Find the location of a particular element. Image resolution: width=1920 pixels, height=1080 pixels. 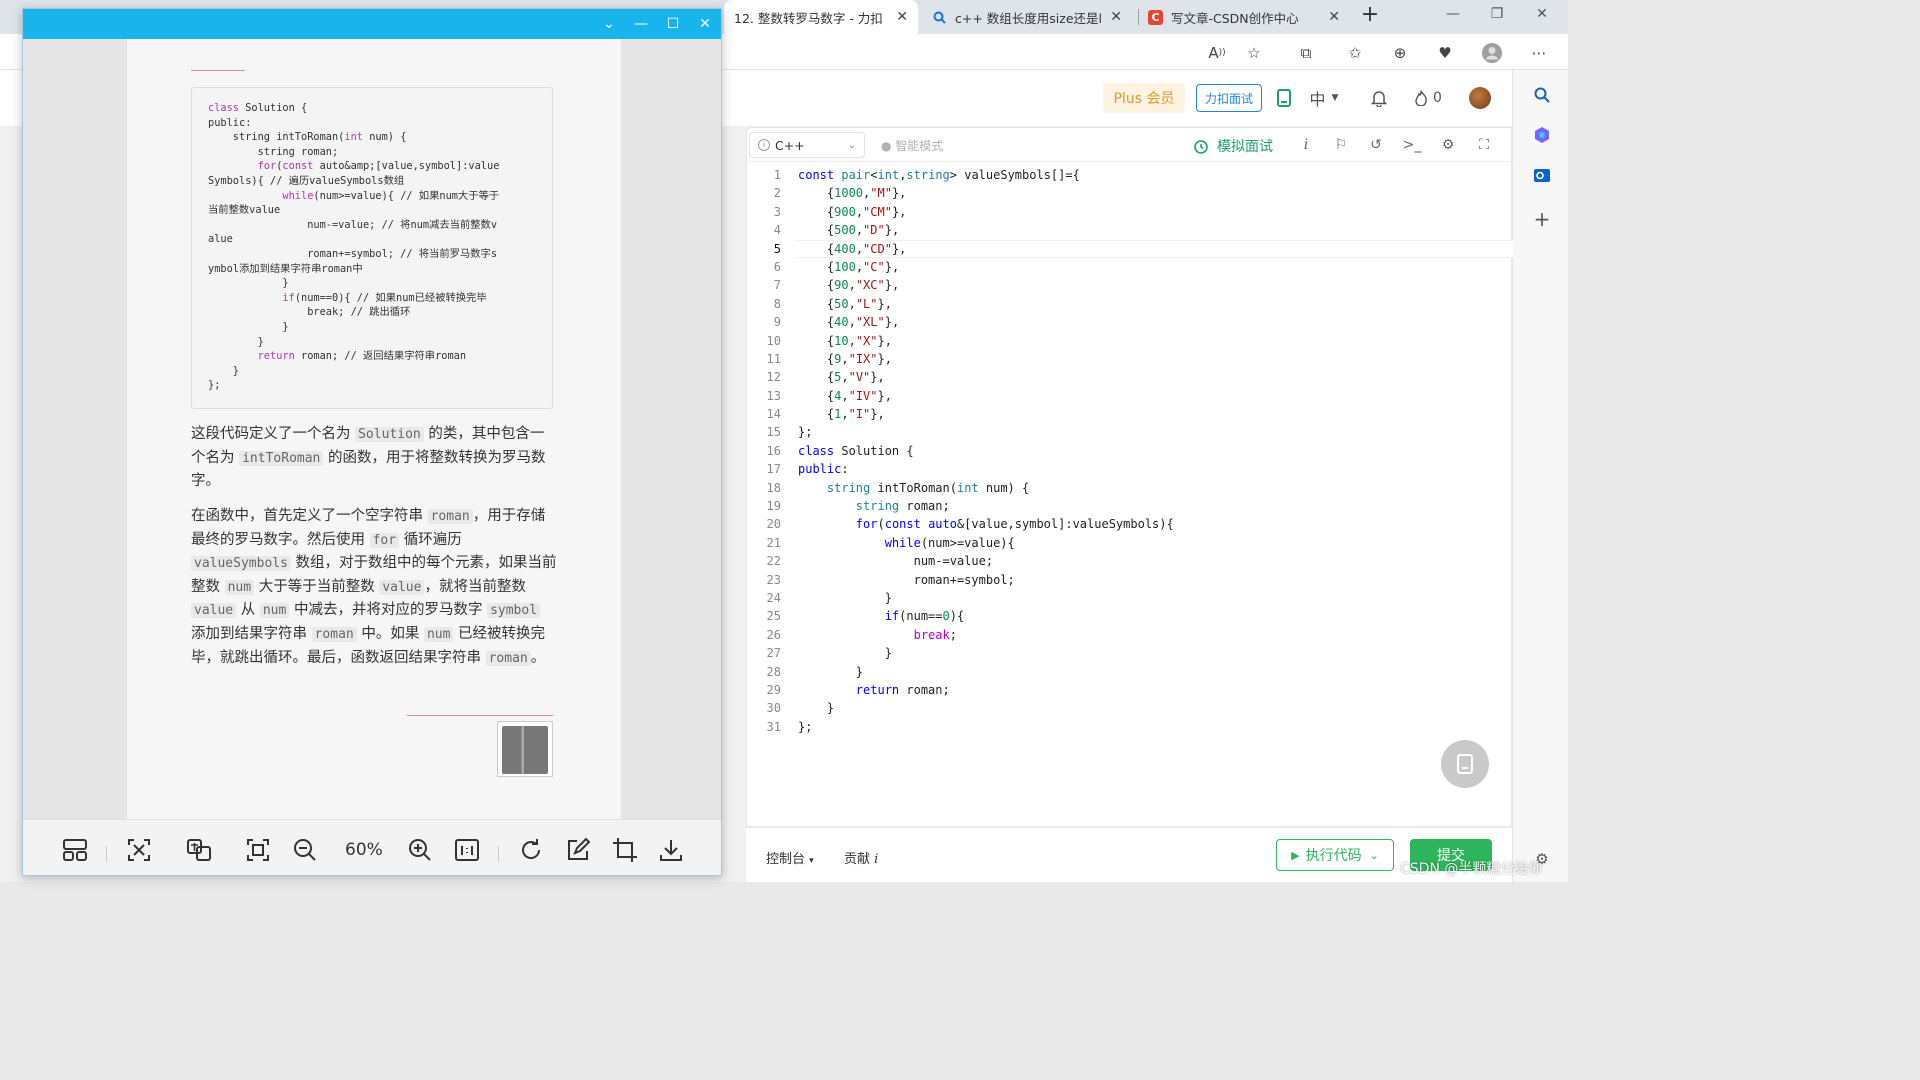

code-line: 29 return roman; is located at coordinates (1130, 690).